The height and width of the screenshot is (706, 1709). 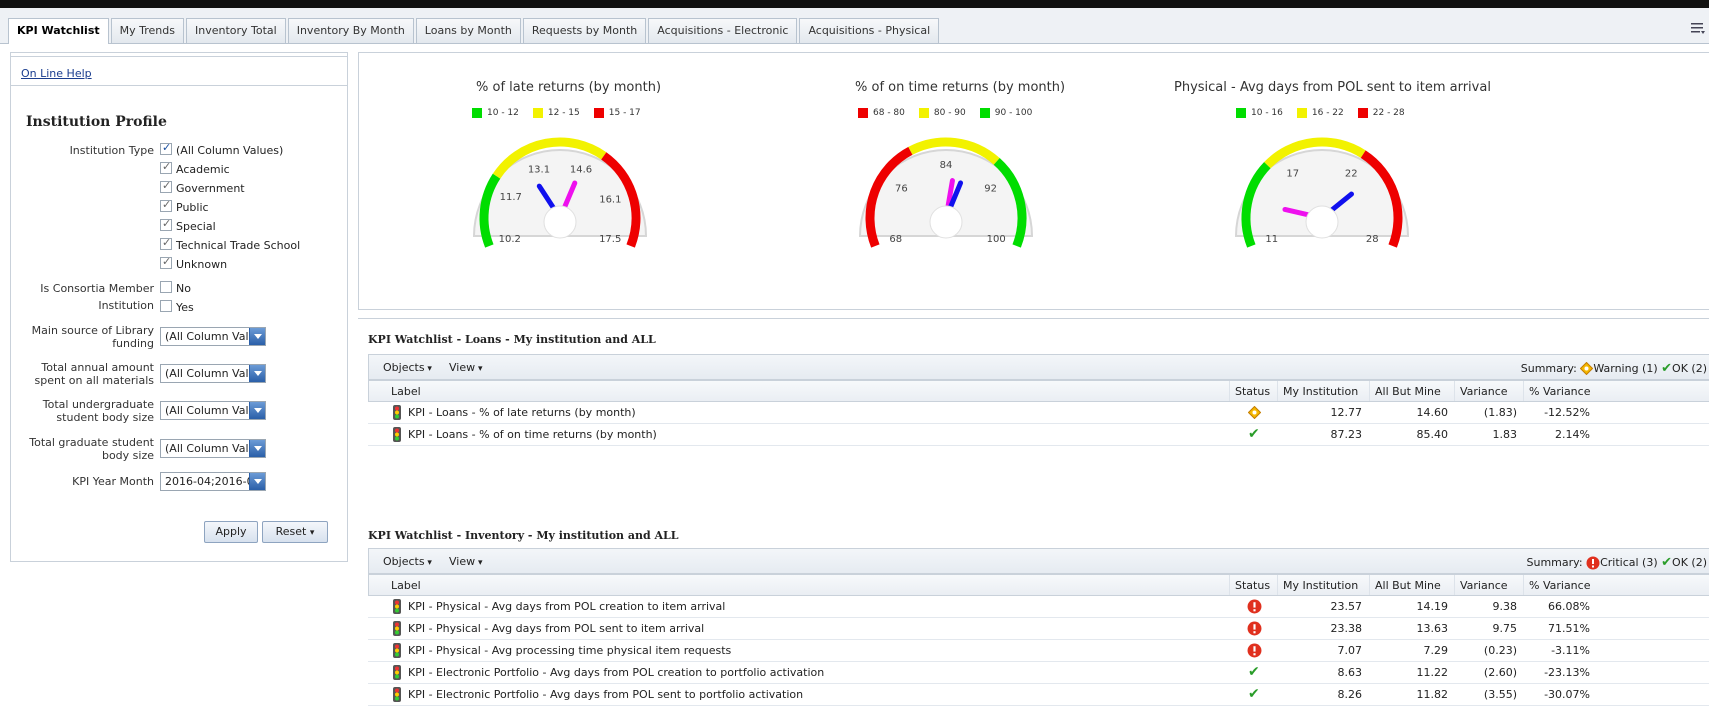 What do you see at coordinates (166, 262) in the screenshot?
I see `institution-type-checkbox-unknown` at bounding box center [166, 262].